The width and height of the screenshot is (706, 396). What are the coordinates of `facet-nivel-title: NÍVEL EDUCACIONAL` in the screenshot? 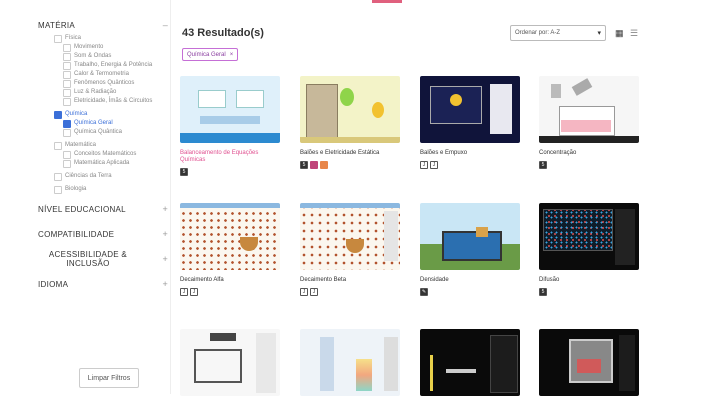 It's located at (82, 209).